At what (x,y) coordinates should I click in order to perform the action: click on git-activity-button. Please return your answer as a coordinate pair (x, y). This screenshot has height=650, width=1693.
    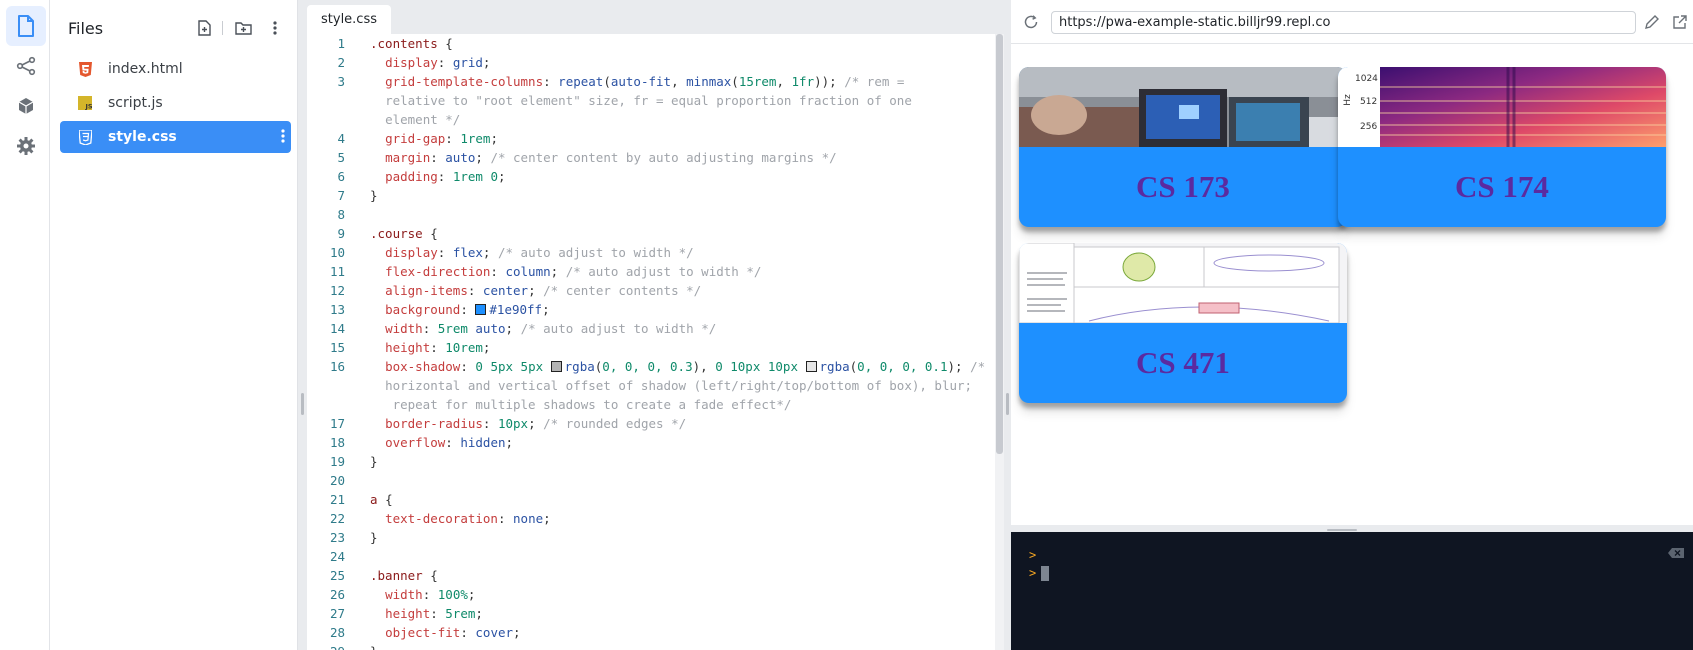
    Looking at the image, I should click on (26, 66).